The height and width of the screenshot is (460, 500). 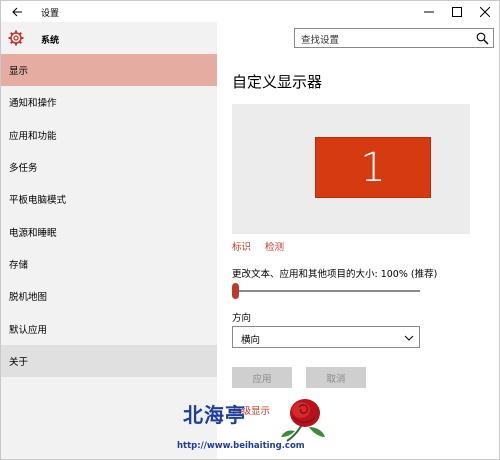 What do you see at coordinates (241, 446) in the screenshot?
I see `watermark-url: http://www.beihaiting.com` at bounding box center [241, 446].